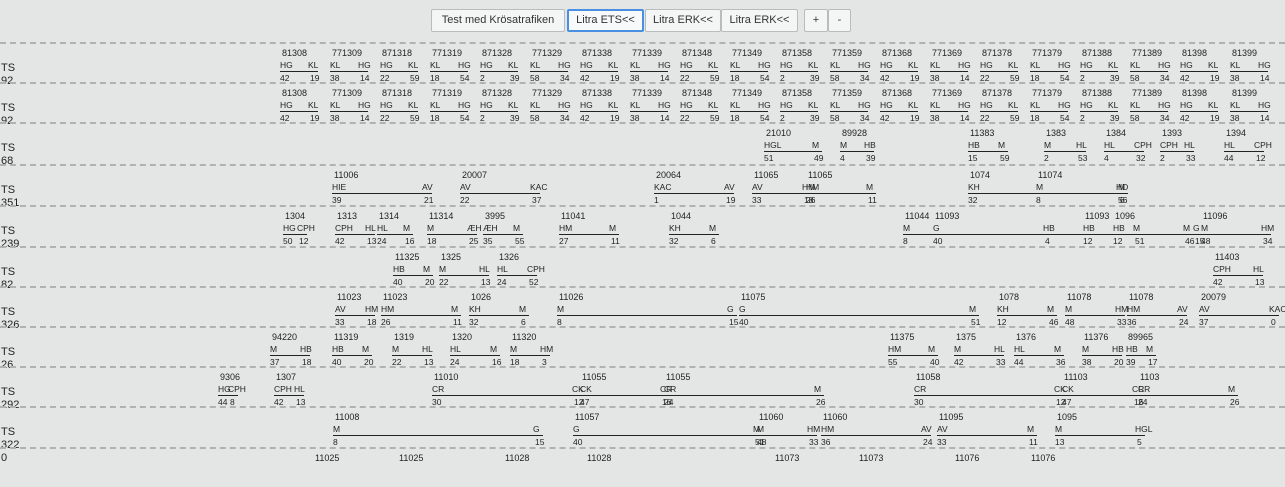 Image resolution: width=1285 pixels, height=487 pixels. I want to click on train-number: 11325, so click(407, 257).